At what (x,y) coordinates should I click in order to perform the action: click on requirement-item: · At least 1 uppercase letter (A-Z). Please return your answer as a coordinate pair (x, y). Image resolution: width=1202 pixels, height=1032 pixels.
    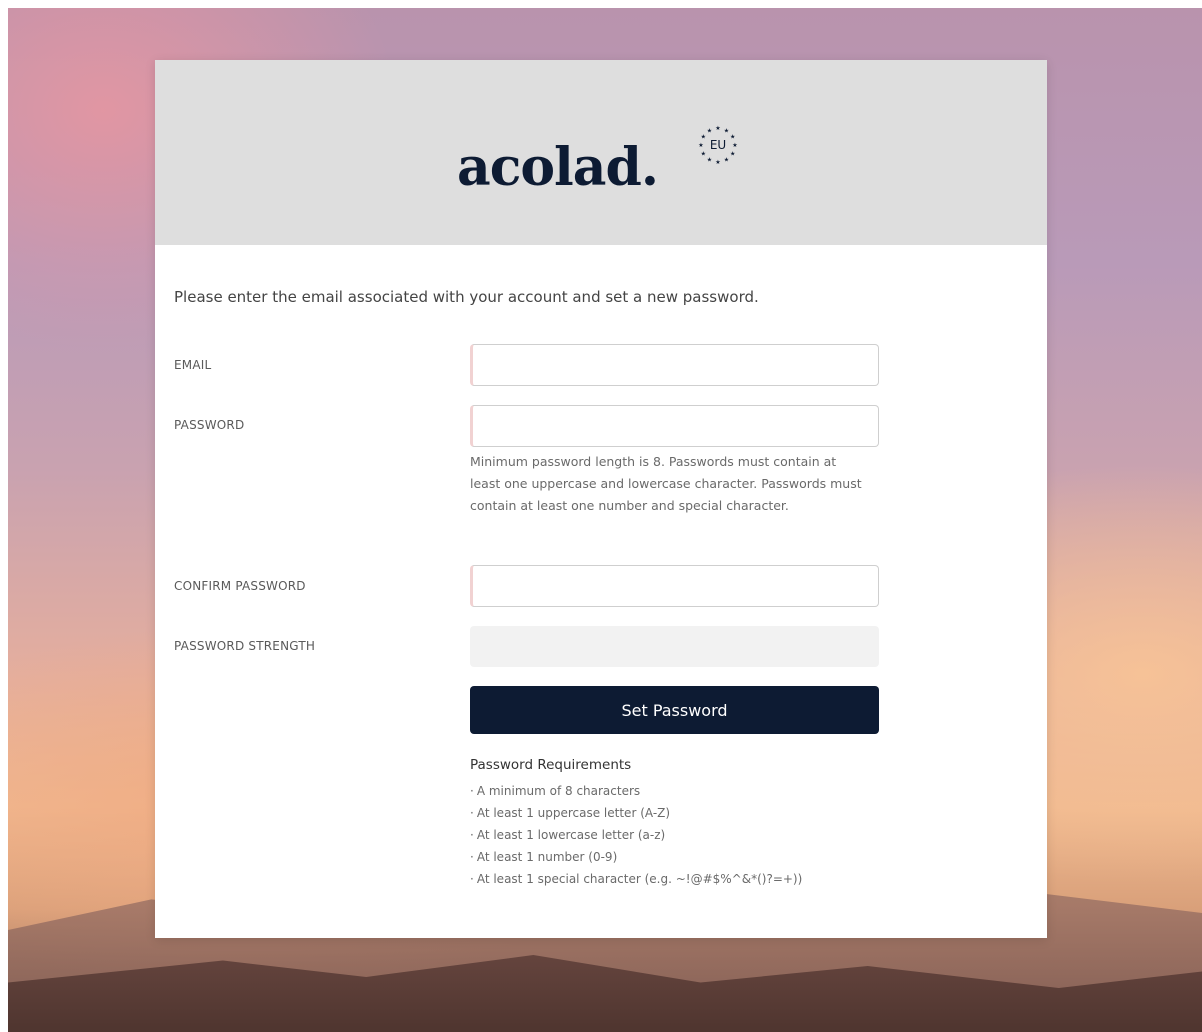
    Looking at the image, I should click on (570, 813).